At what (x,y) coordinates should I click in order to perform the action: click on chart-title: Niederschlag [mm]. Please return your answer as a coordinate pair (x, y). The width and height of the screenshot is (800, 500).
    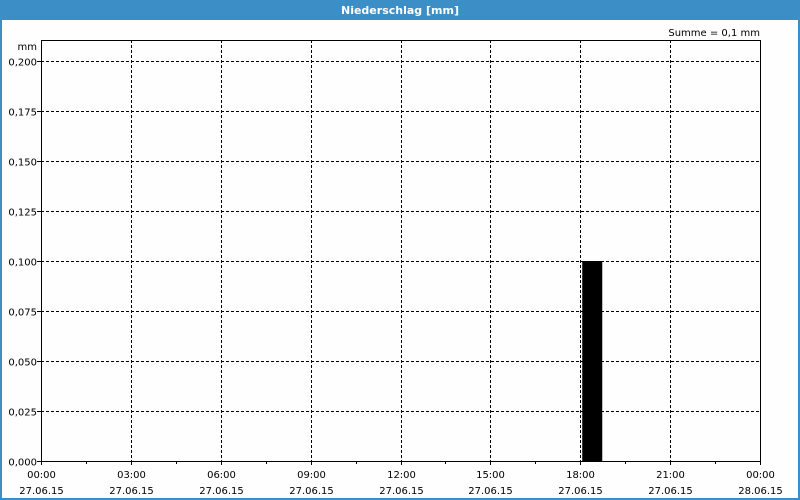
    Looking at the image, I should click on (400, 10).